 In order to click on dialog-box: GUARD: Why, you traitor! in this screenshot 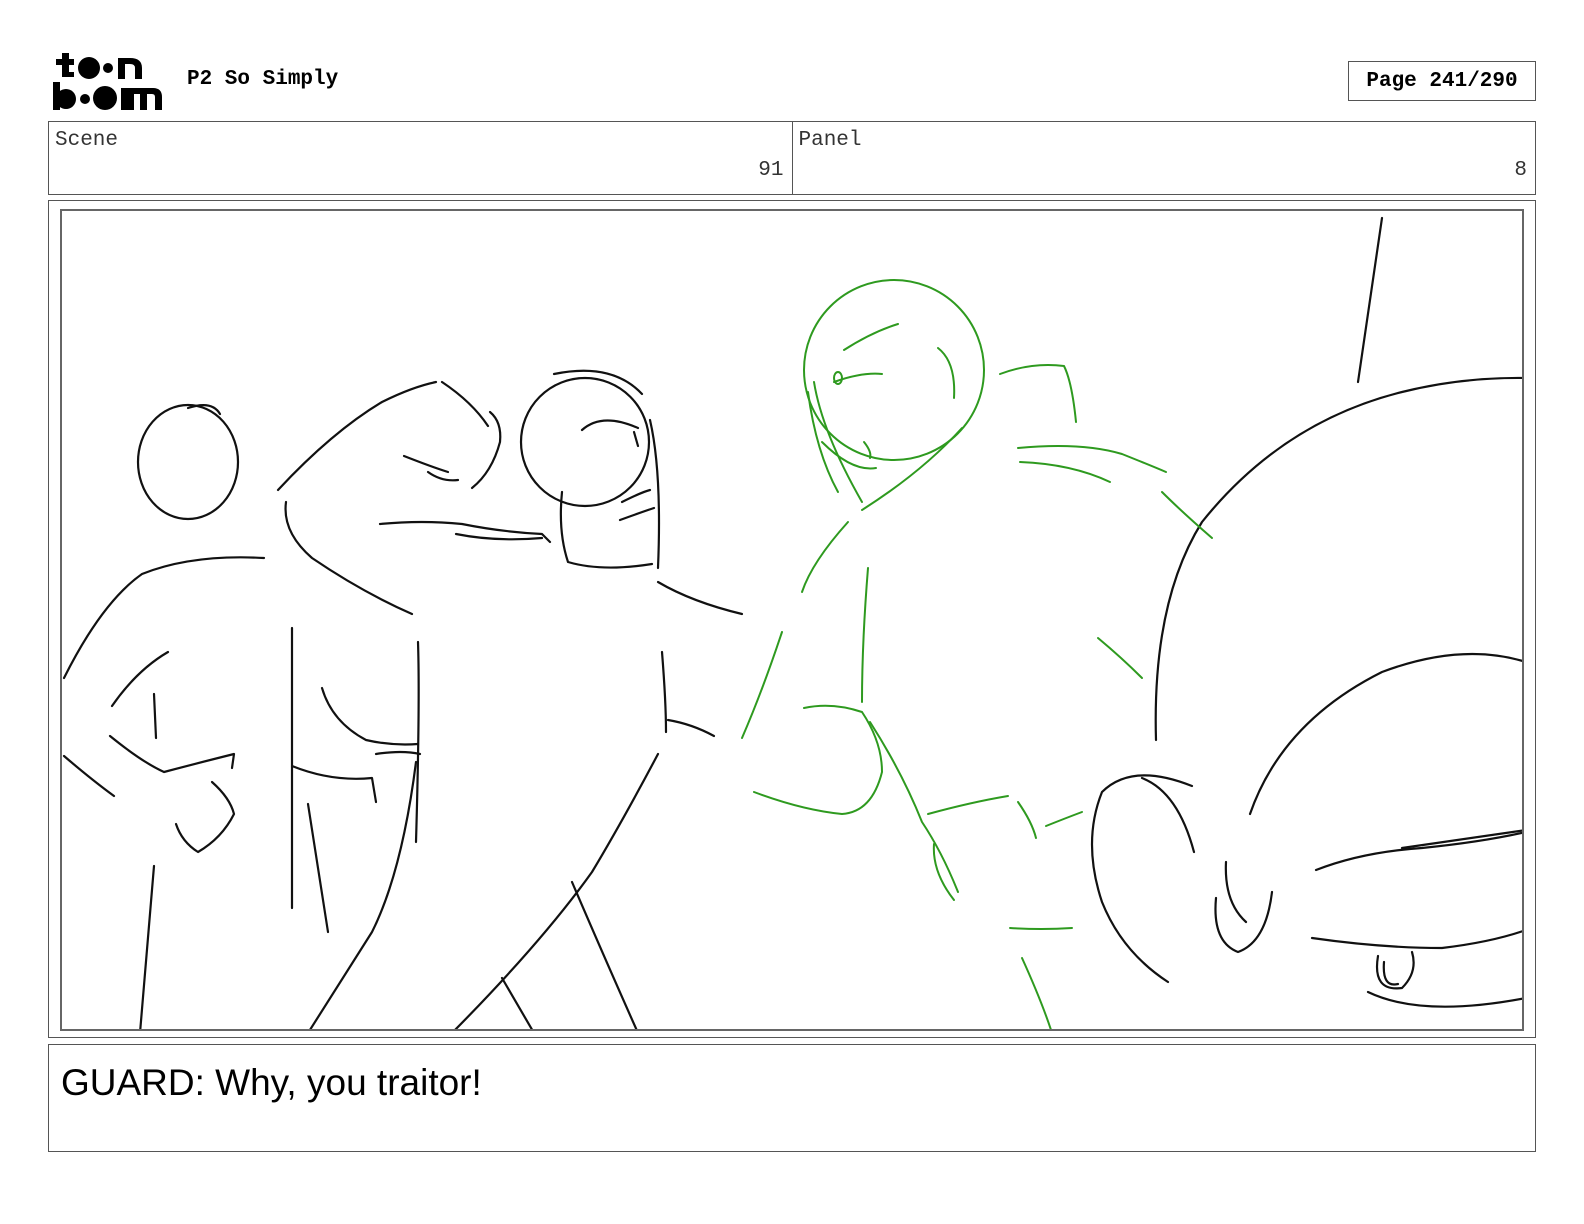, I will do `click(792, 1098)`.